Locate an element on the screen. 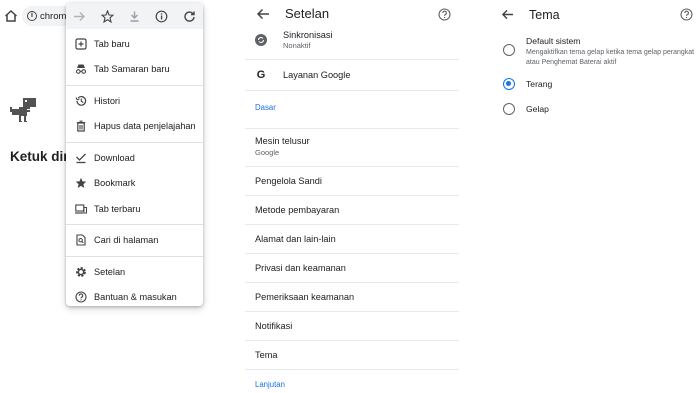 This screenshot has width=700, height=393. menu-item-label: Bookmark is located at coordinates (115, 183).